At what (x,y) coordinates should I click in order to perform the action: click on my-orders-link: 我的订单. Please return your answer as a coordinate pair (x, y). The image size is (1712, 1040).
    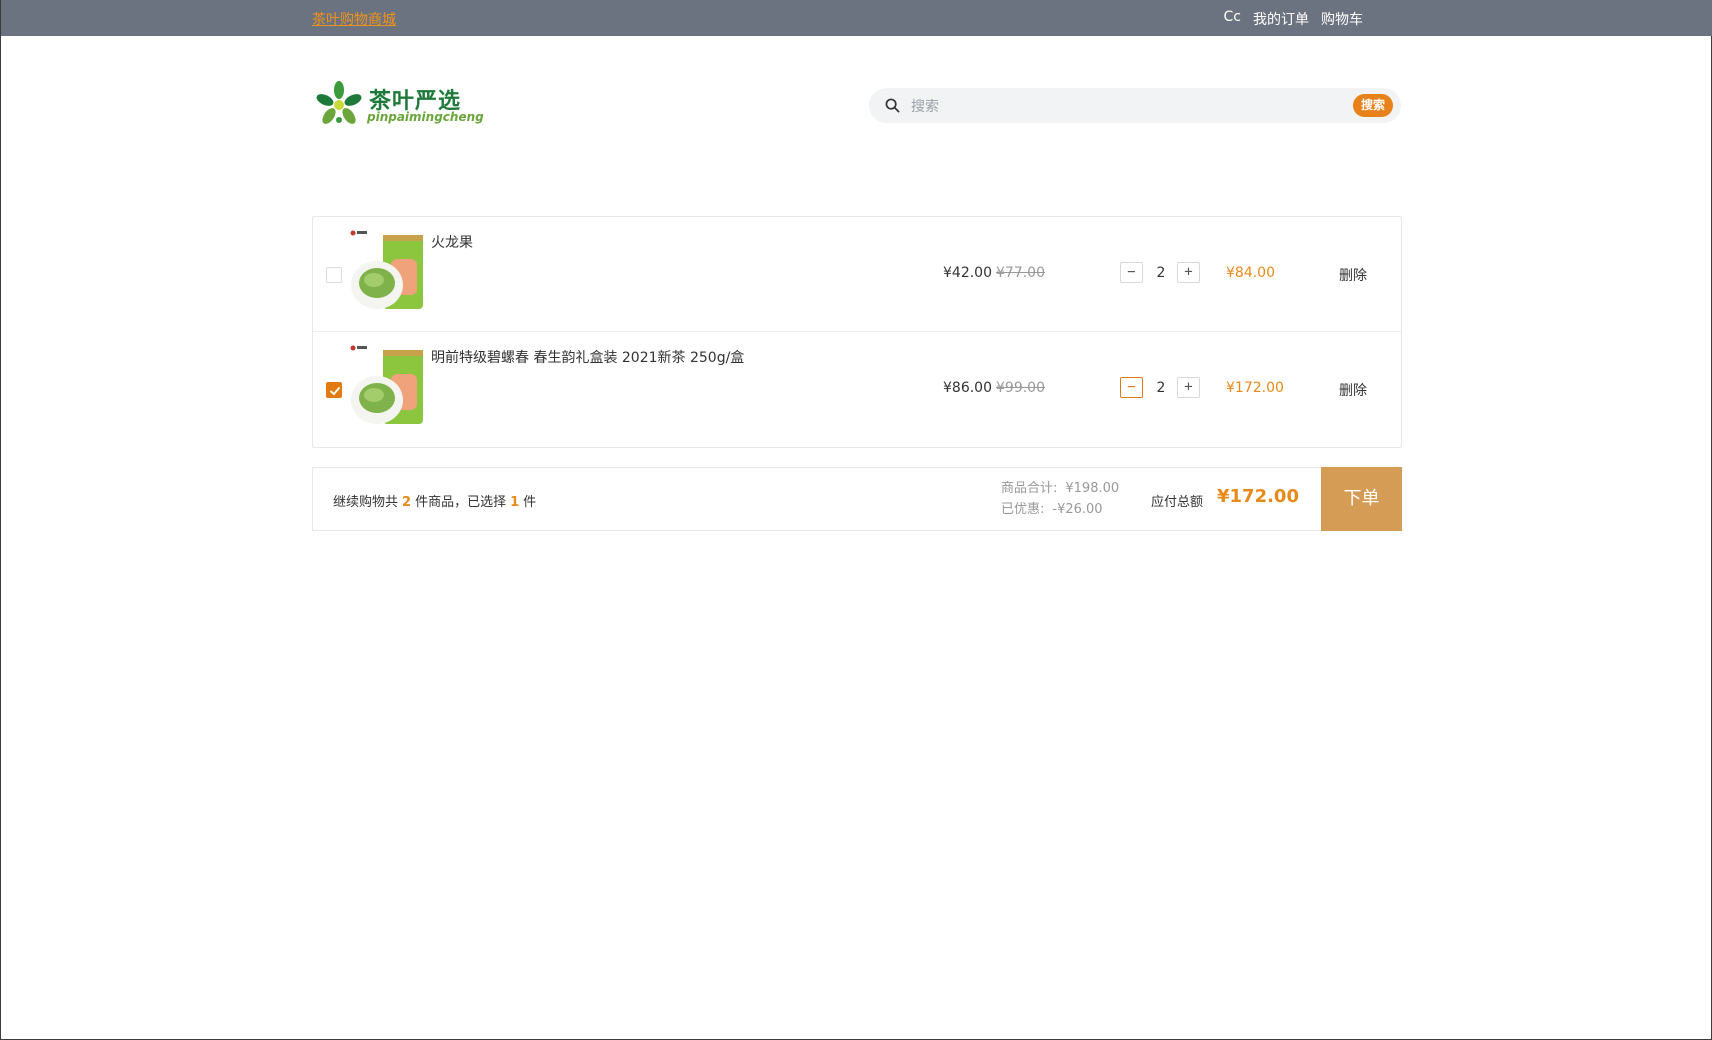
    Looking at the image, I should click on (1281, 19).